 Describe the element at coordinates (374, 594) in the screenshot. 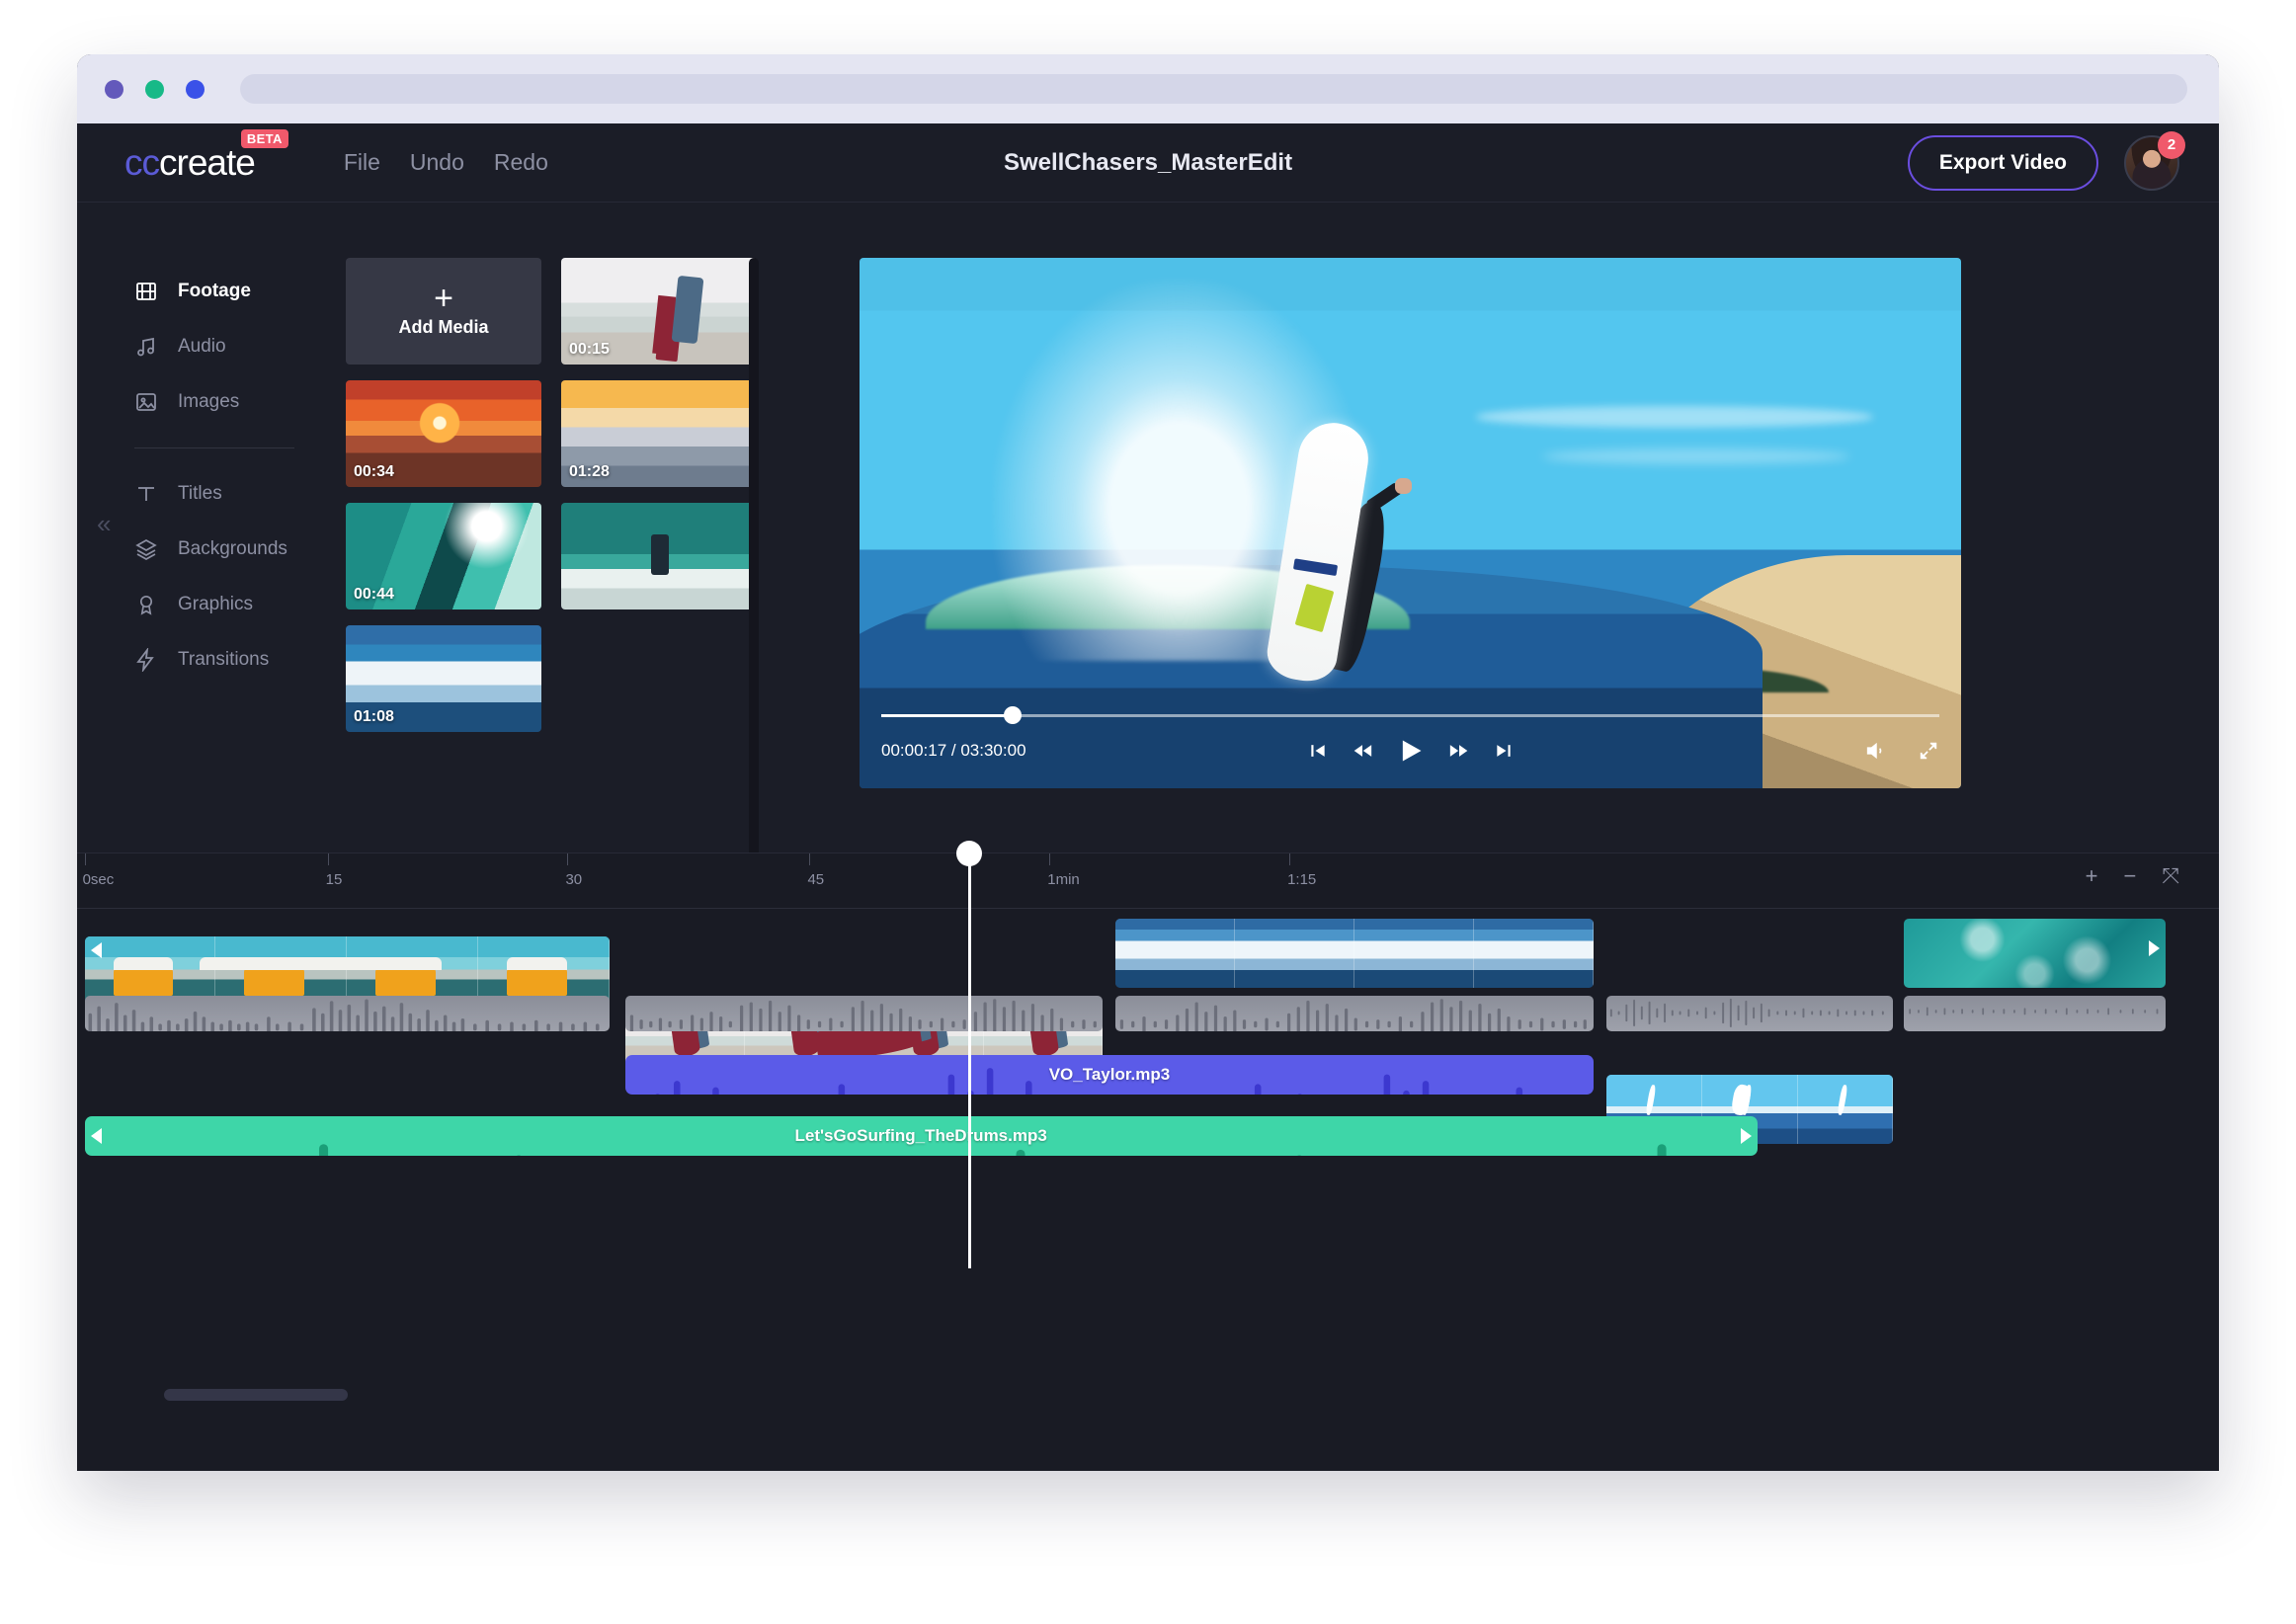

I see `media-duration: 00:44` at that location.